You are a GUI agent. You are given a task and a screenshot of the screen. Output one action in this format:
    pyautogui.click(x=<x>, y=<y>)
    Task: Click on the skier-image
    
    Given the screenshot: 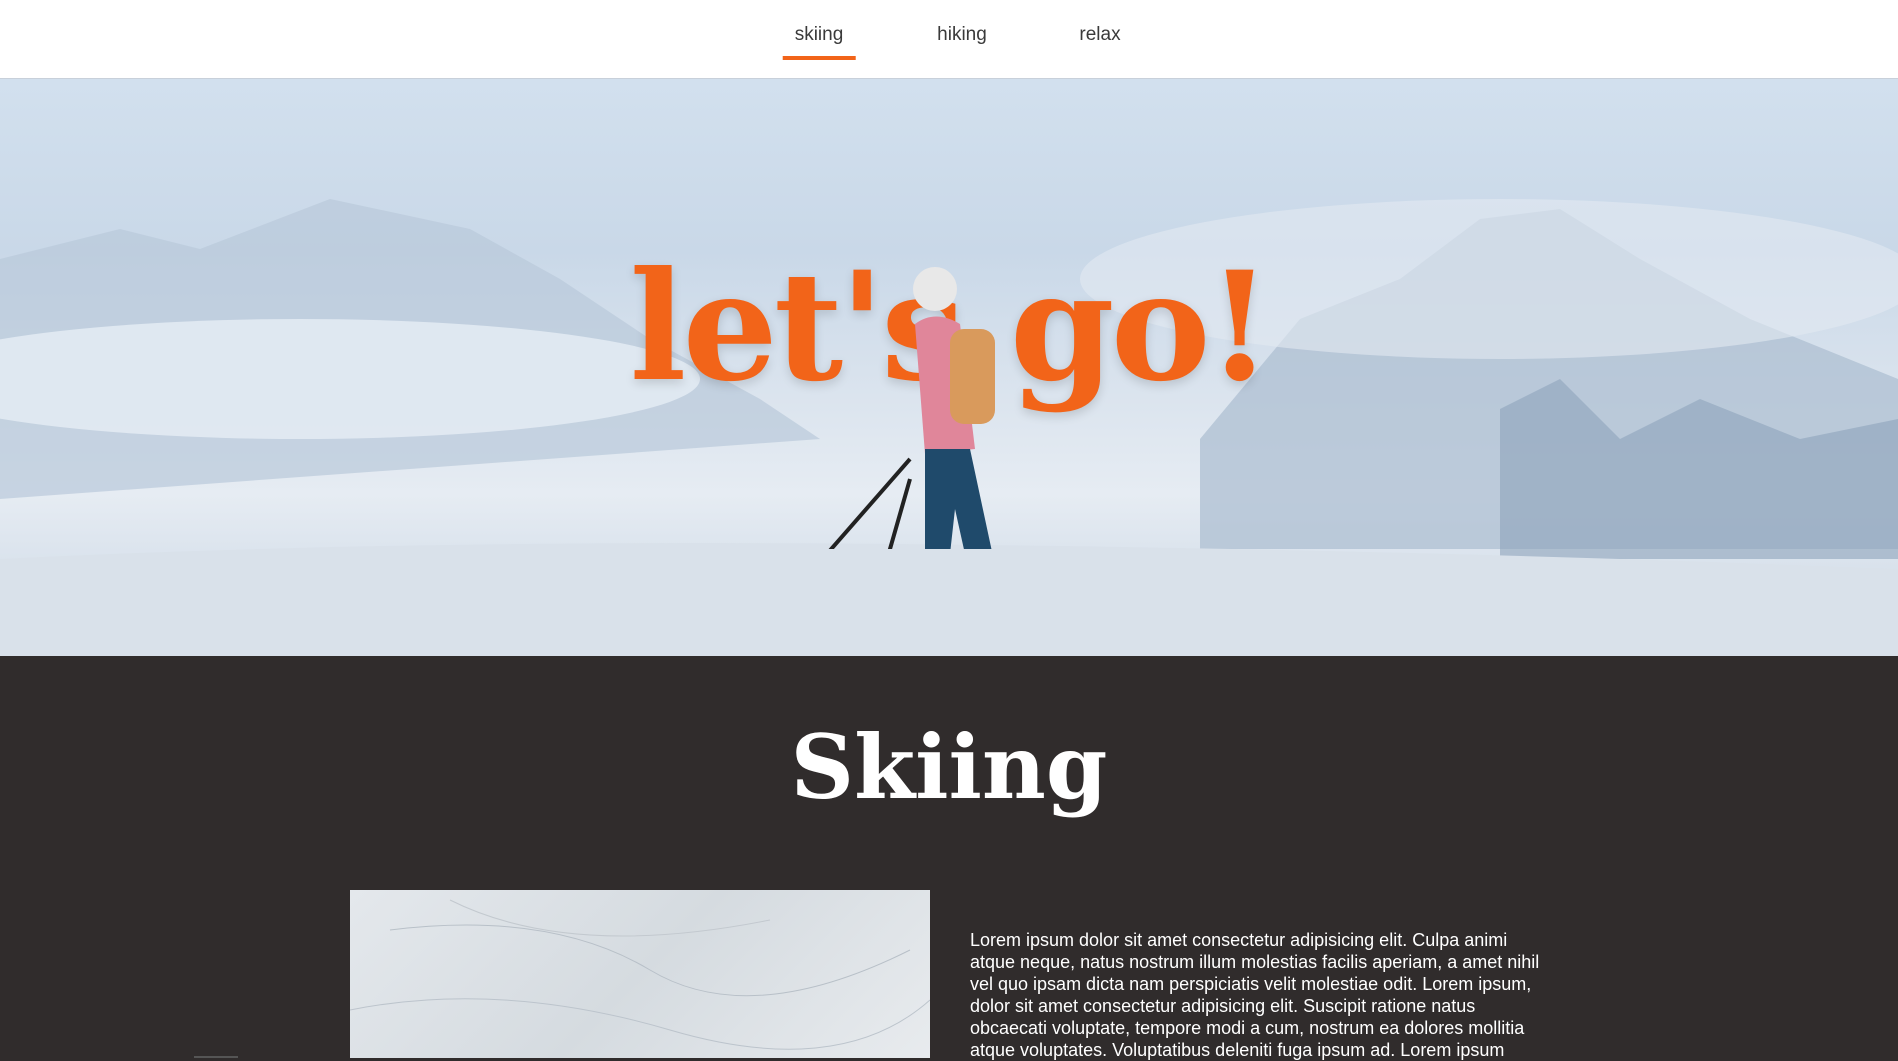 What is the action you would take?
    pyautogui.click(x=911, y=408)
    